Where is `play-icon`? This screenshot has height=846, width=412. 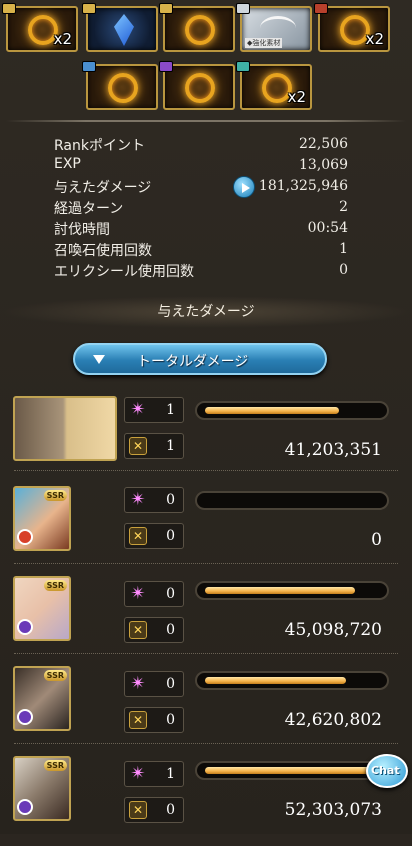 play-icon is located at coordinates (244, 187).